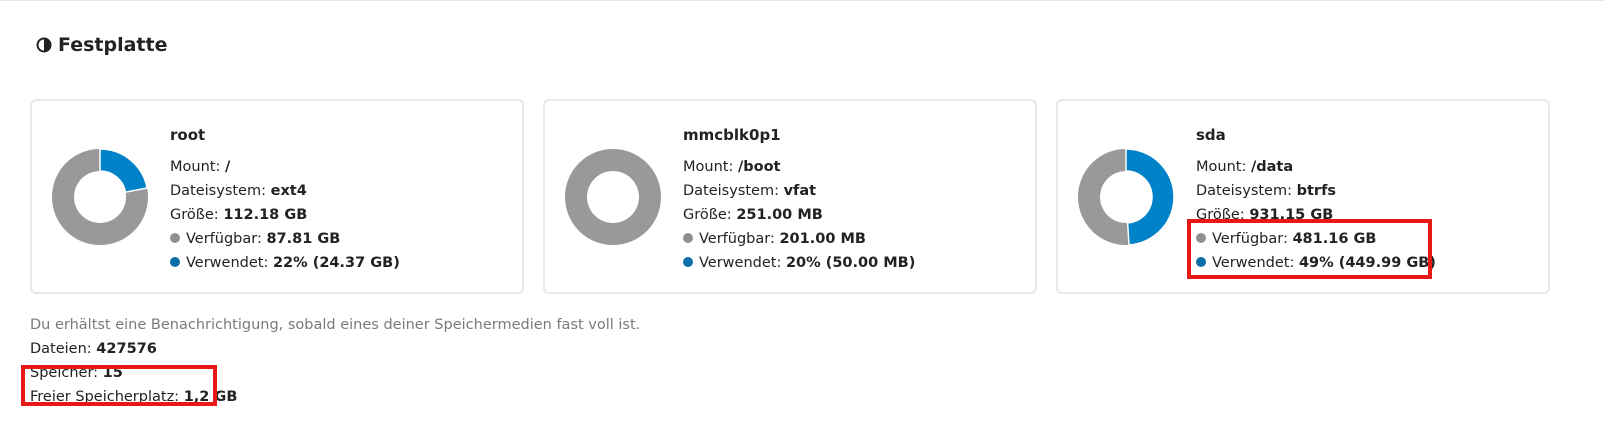 This screenshot has height=436, width=1604. Describe the element at coordinates (285, 263) in the screenshot. I see `disk-used: Verwendet: 22% (24.37 GB)` at that location.